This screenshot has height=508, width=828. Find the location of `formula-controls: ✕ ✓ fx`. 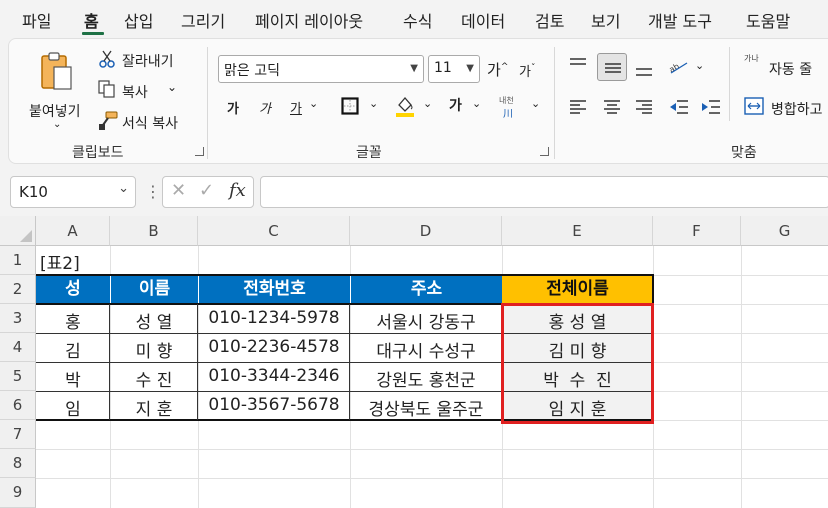

formula-controls: ✕ ✓ fx is located at coordinates (208, 192).